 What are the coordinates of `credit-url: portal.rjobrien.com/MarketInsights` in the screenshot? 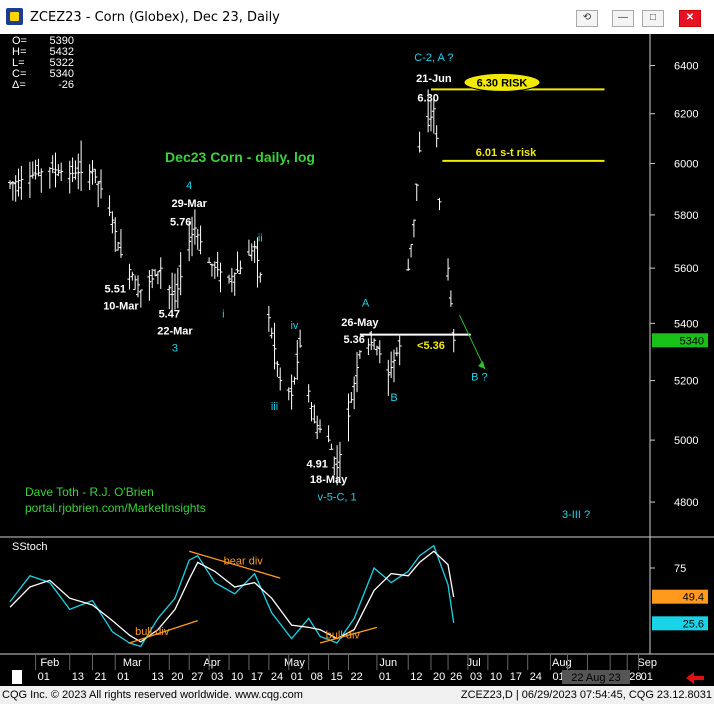 It's located at (115, 508).